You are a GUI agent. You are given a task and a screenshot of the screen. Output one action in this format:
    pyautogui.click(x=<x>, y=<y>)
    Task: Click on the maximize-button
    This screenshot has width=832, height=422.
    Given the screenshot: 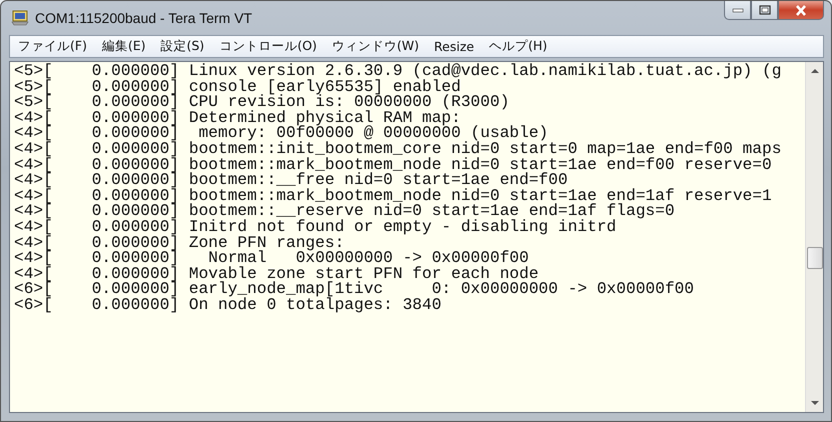 What is the action you would take?
    pyautogui.click(x=764, y=10)
    